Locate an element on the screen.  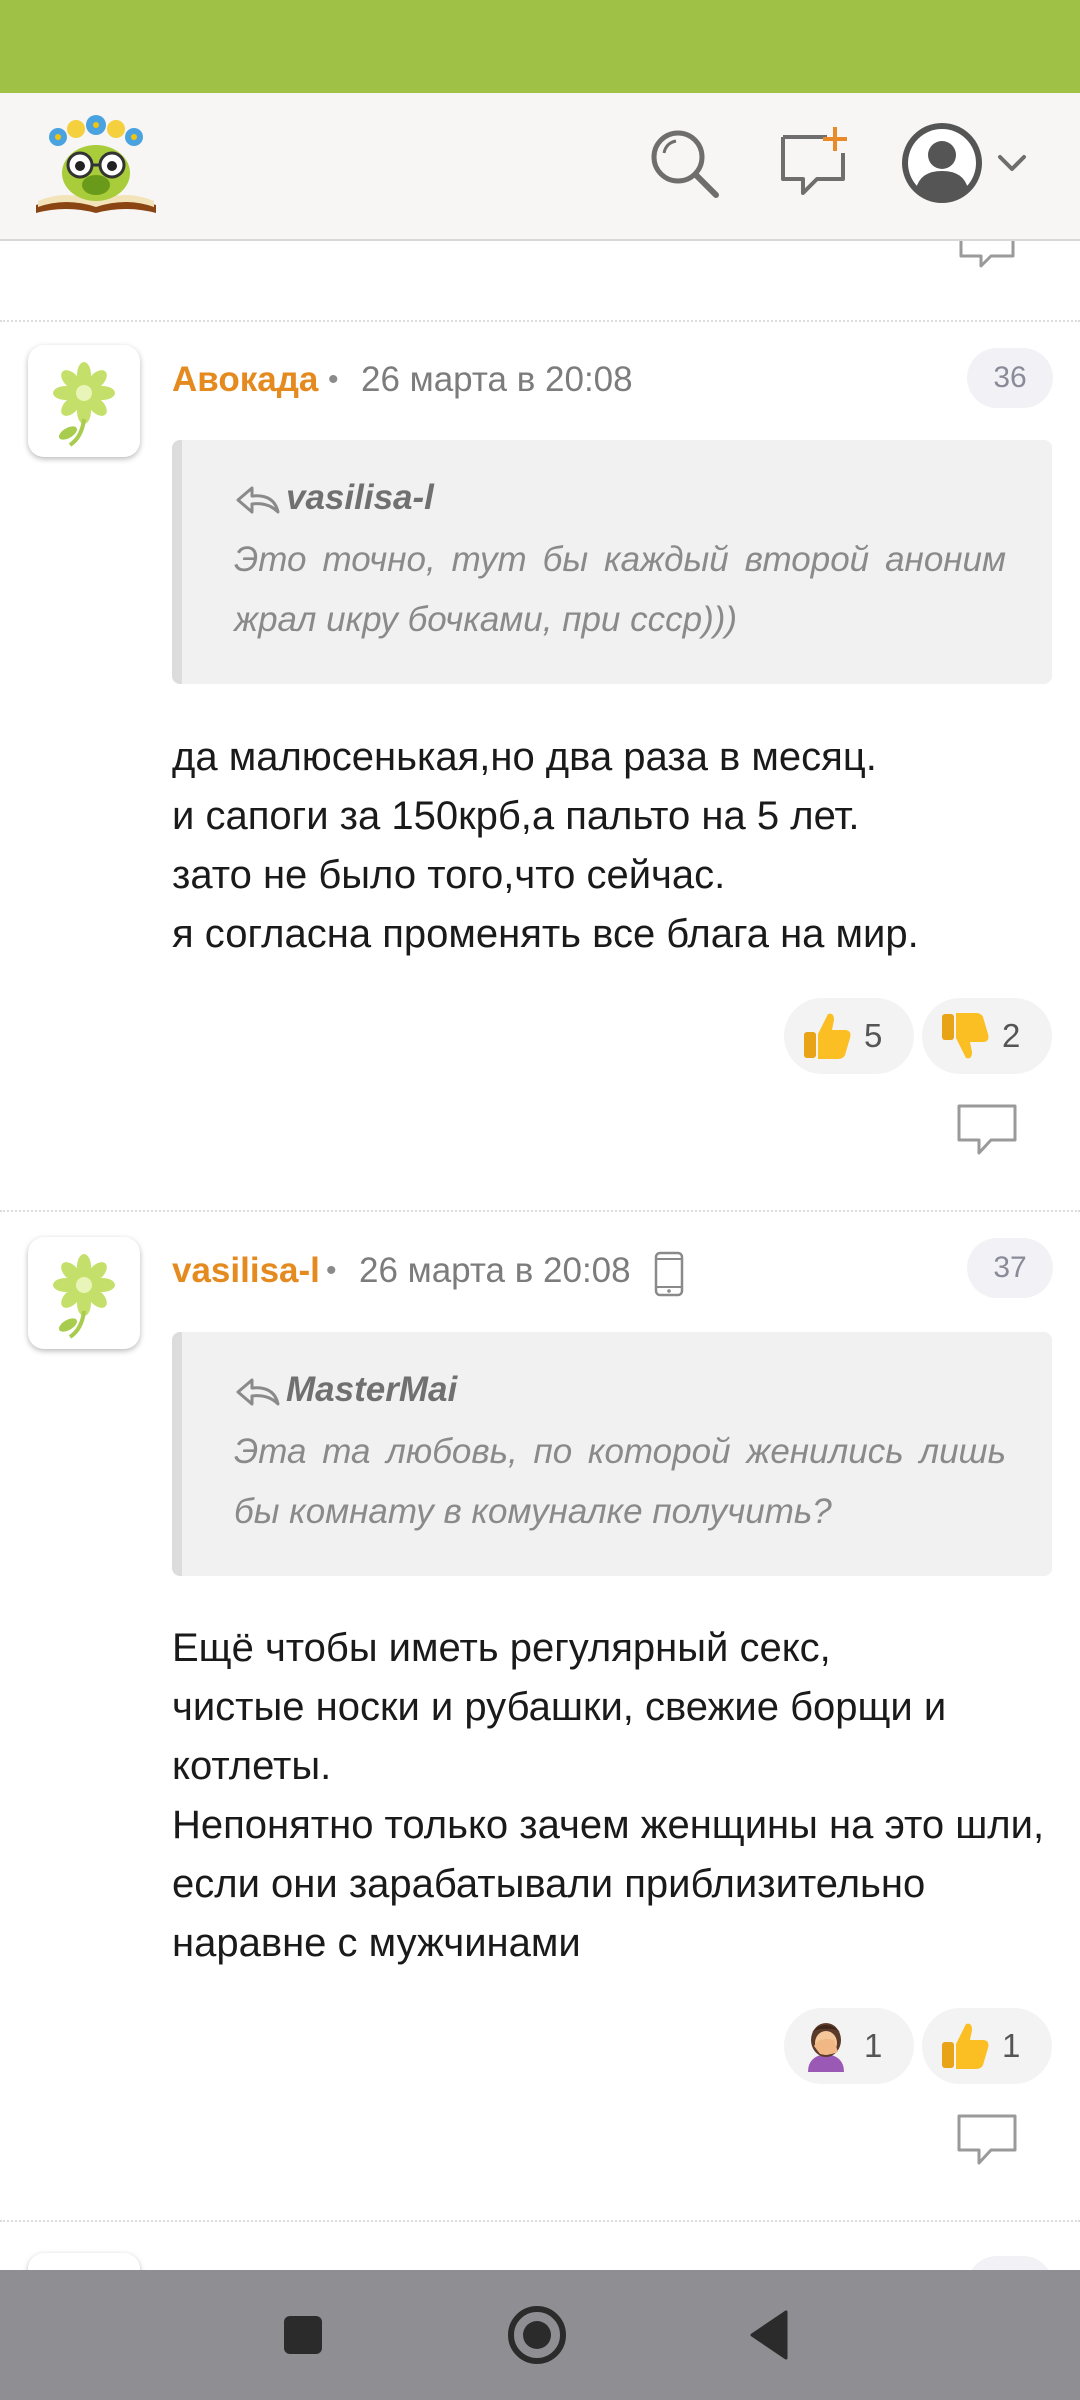
reaction-count: 5 is located at coordinates (873, 1035).